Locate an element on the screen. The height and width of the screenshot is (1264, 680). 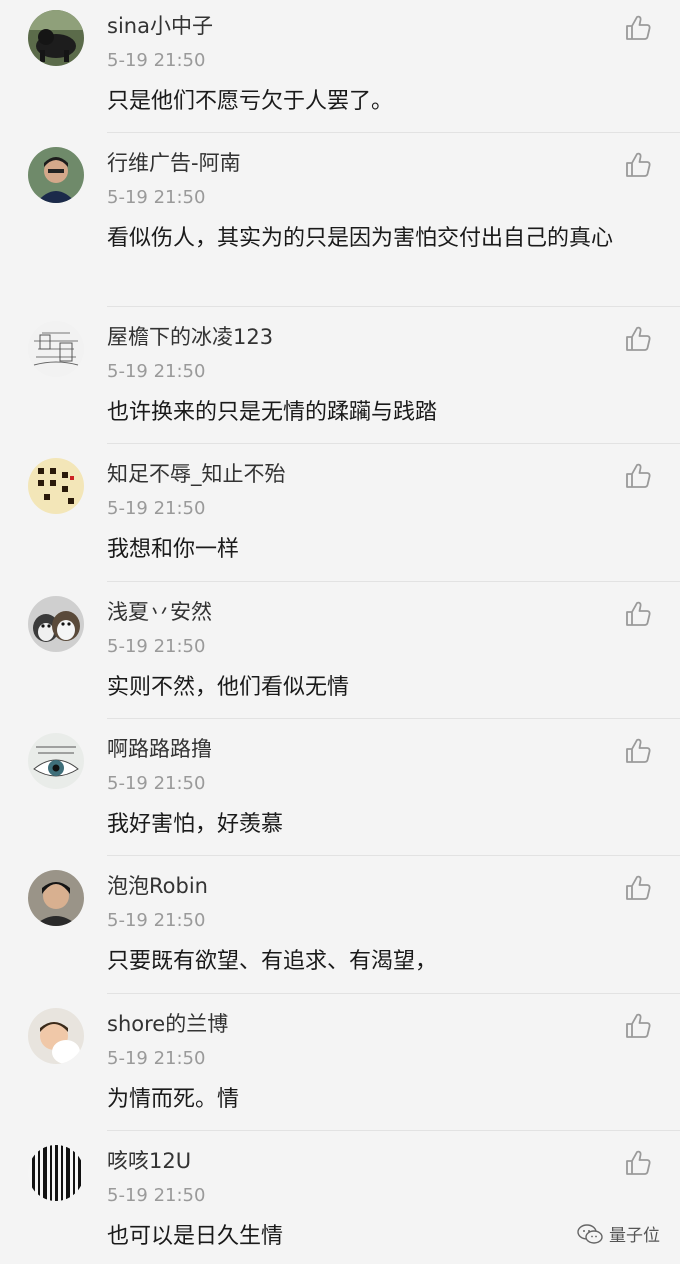
username: 咳咳12U is located at coordinates (149, 1161).